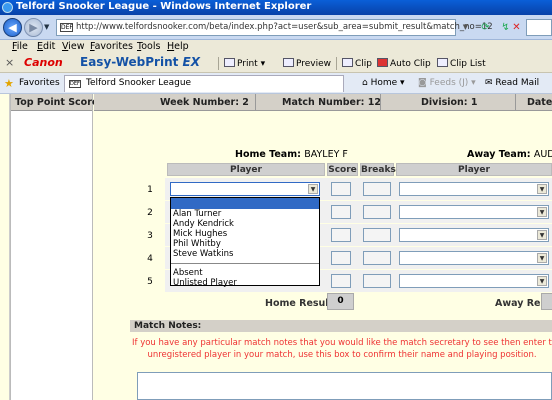 Image resolution: width=552 pixels, height=400 pixels. Describe the element at coordinates (485, 27) in the screenshot. I see `refresh-icon: ⟳` at that location.